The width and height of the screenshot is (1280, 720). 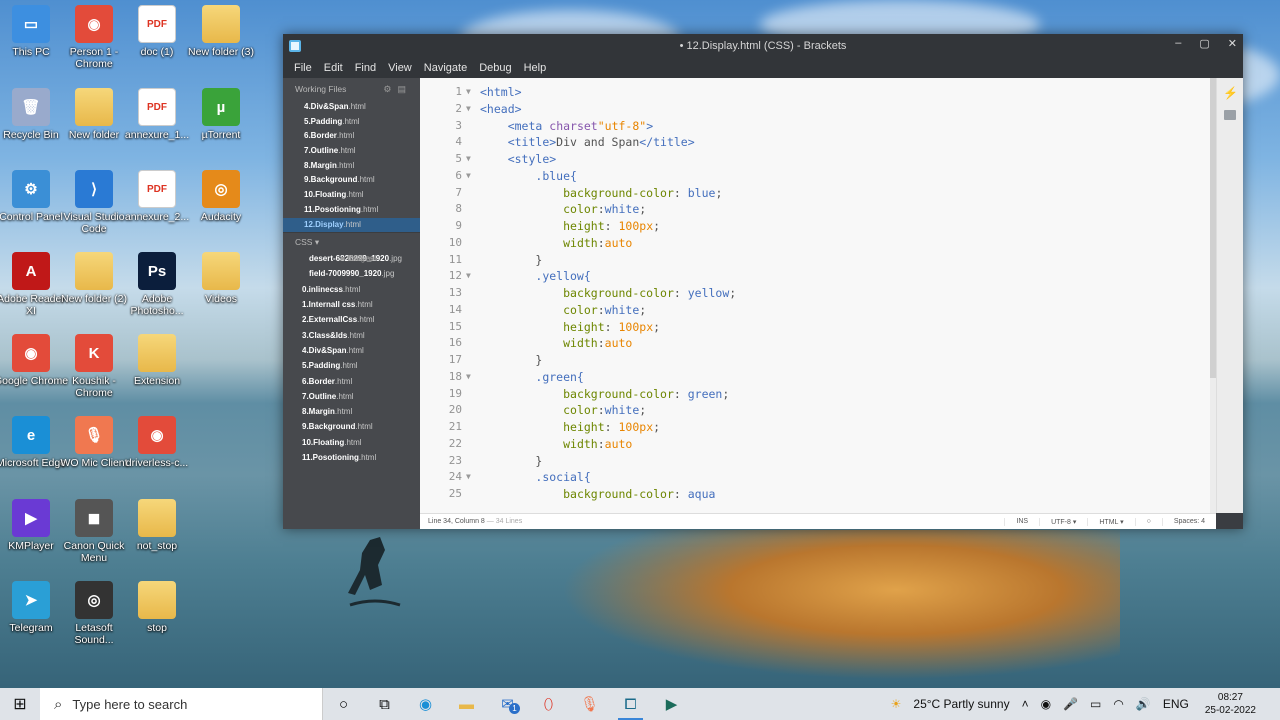 What do you see at coordinates (343, 704) in the screenshot?
I see `cortana-icon: ○` at bounding box center [343, 704].